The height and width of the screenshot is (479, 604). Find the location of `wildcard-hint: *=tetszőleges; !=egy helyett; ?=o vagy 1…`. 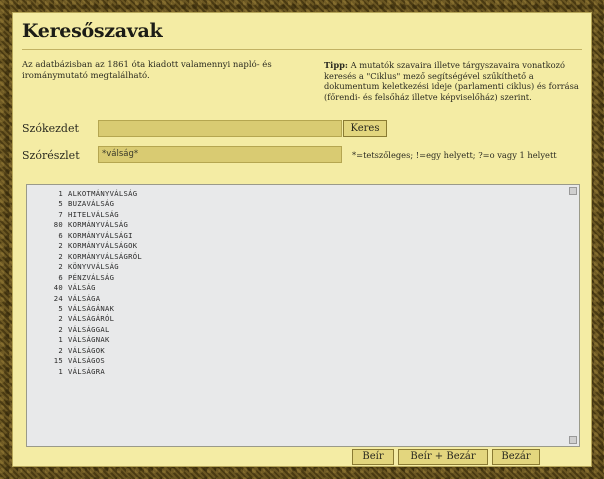

wildcard-hint: *=tetszőleges; !=egy helyett; ?=o vagy 1… is located at coordinates (454, 155).